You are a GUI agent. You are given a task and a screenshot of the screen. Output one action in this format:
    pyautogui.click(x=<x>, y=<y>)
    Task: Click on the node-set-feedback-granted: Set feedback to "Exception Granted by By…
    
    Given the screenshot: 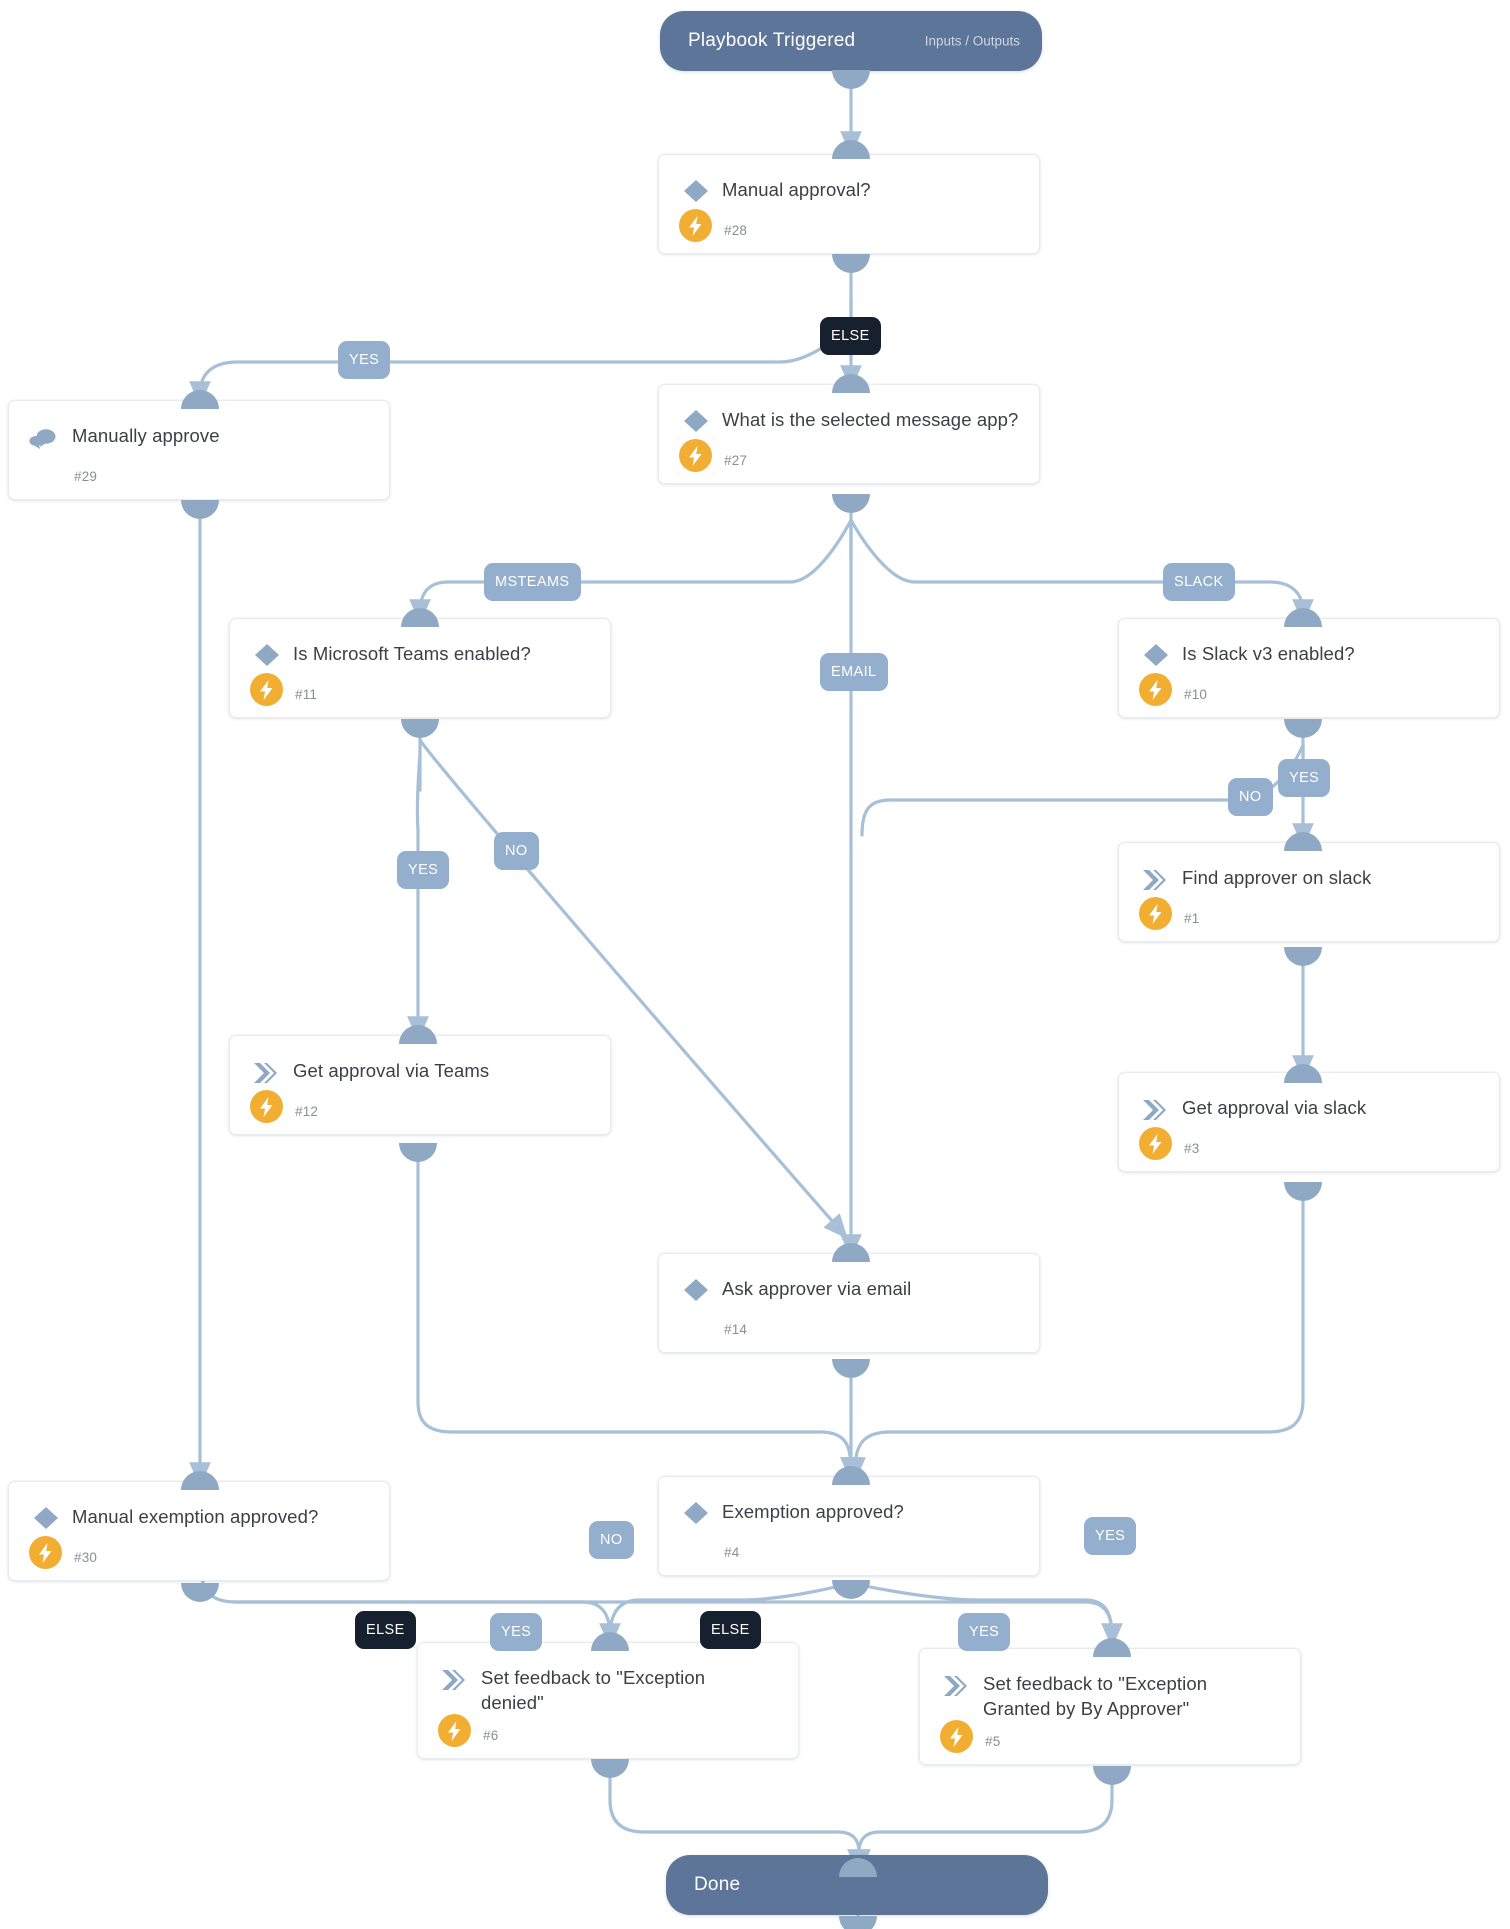 What is the action you would take?
    pyautogui.click(x=1110, y=1706)
    